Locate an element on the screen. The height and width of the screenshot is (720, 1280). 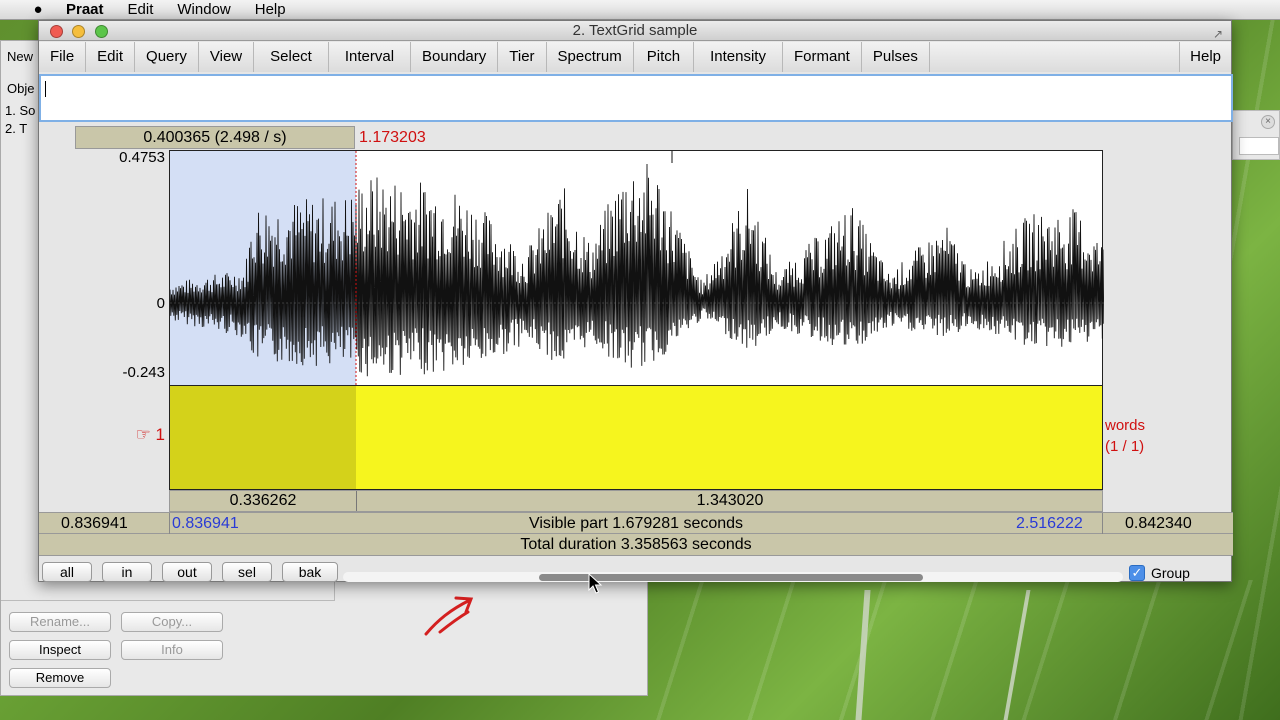
tier-name-label: words (1 / 1) is located at coordinates (1125, 436).